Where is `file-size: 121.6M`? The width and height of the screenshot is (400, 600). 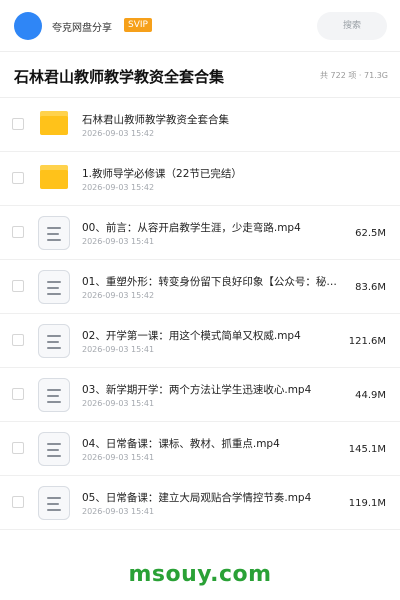
file-size: 121.6M is located at coordinates (367, 341).